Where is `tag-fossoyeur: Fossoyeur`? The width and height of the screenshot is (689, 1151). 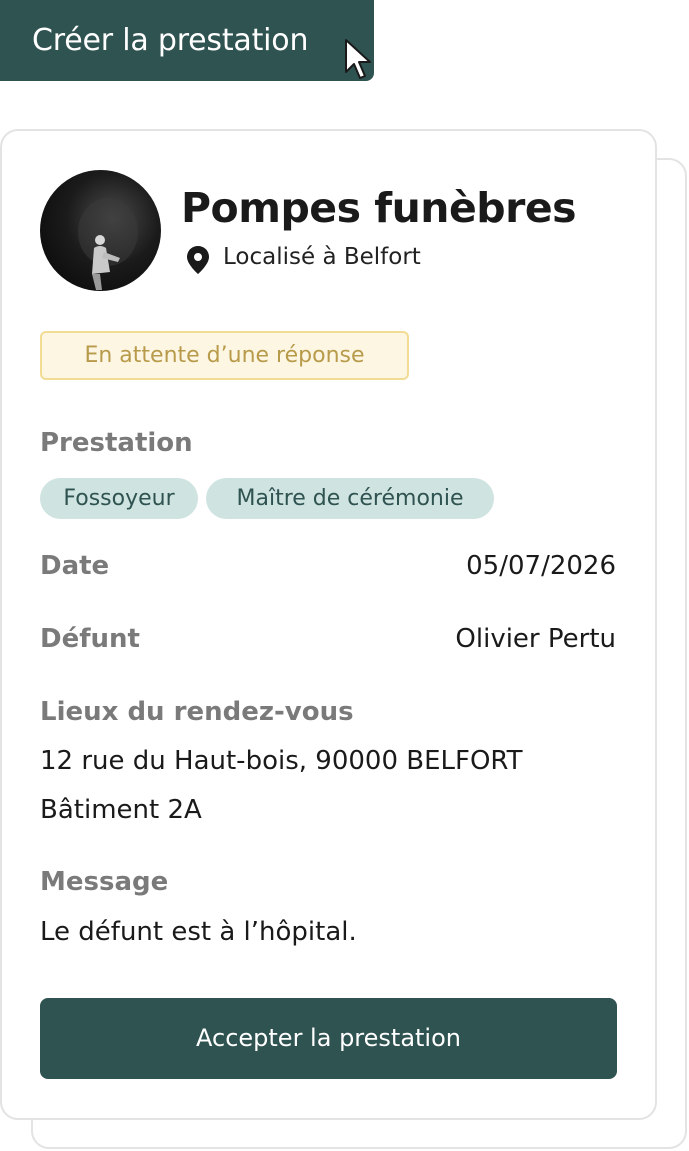
tag-fossoyeur: Fossoyeur is located at coordinates (119, 498).